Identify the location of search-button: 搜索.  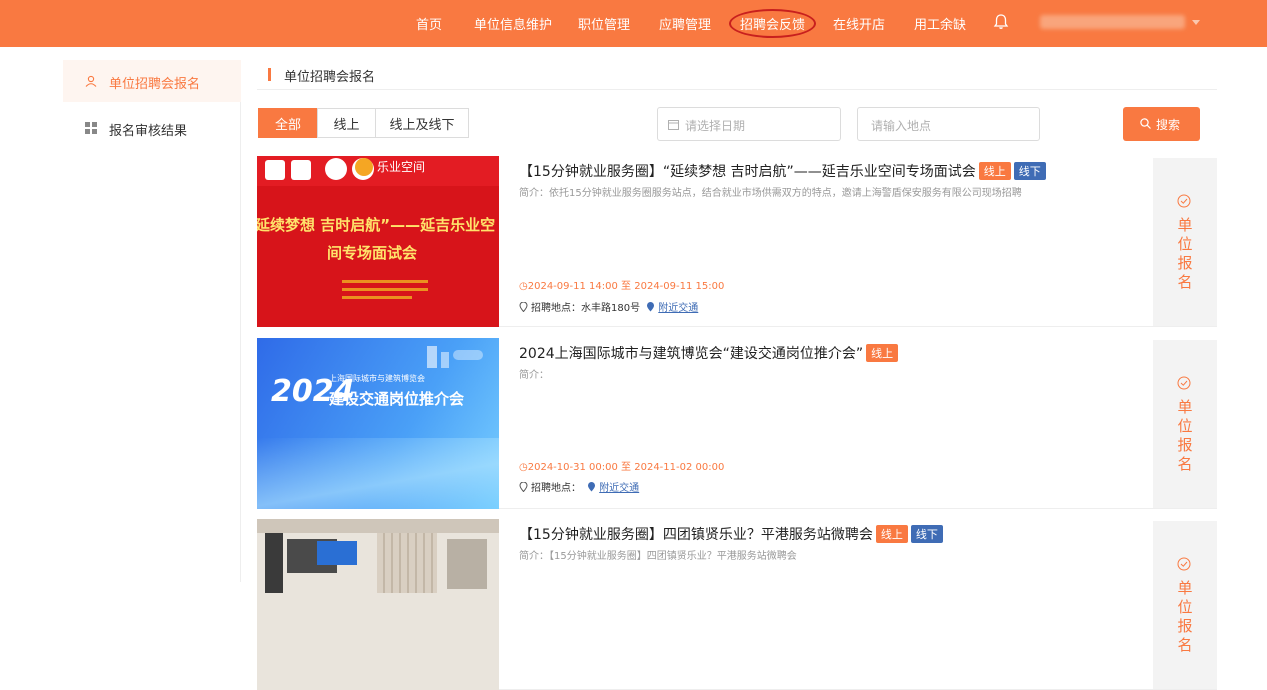
(1161, 124).